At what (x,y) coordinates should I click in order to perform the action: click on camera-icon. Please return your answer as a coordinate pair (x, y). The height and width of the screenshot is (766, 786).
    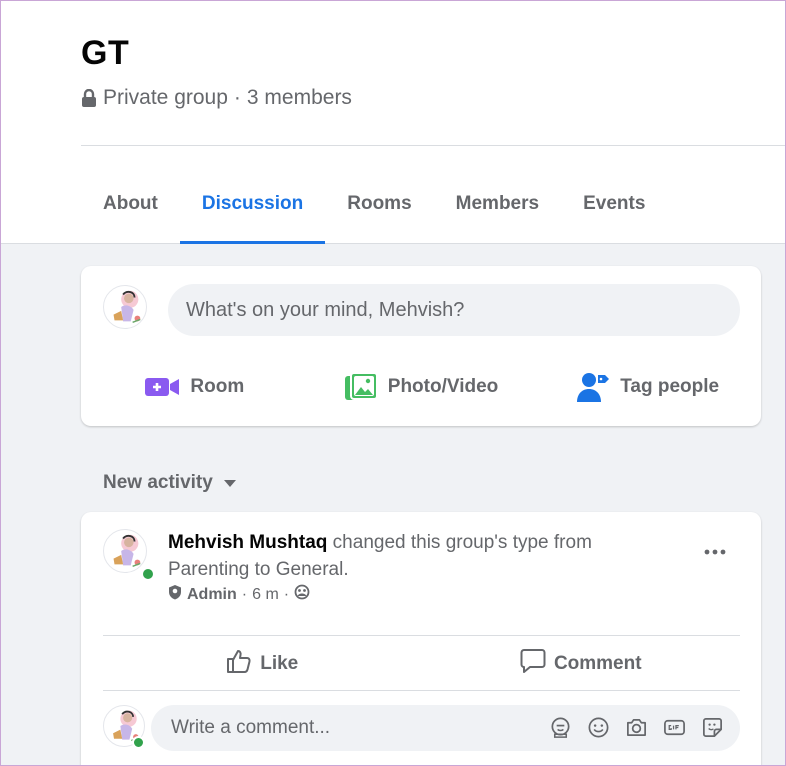
    Looking at the image, I should click on (636, 727).